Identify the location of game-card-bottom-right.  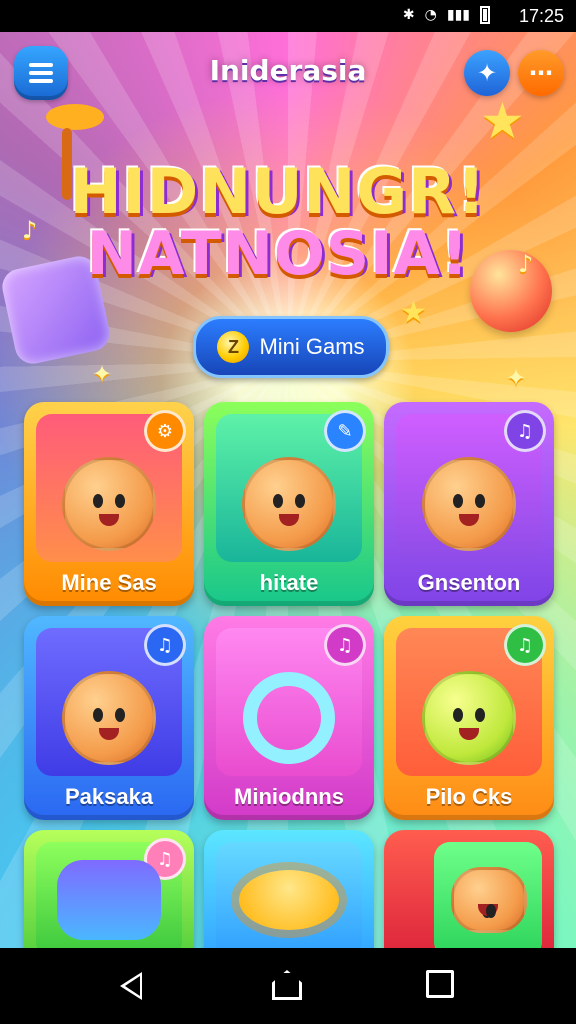
(469, 889).